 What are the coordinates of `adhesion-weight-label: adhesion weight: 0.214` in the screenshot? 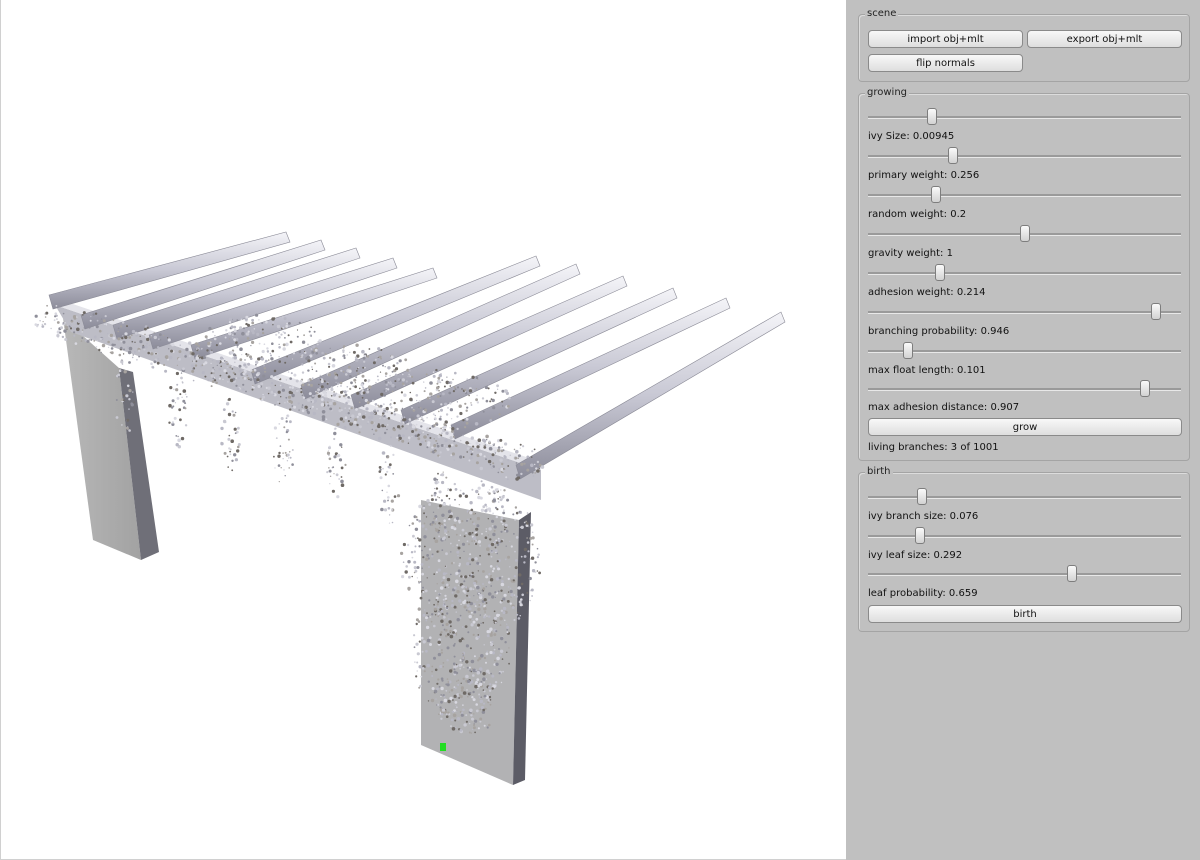 It's located at (927, 292).